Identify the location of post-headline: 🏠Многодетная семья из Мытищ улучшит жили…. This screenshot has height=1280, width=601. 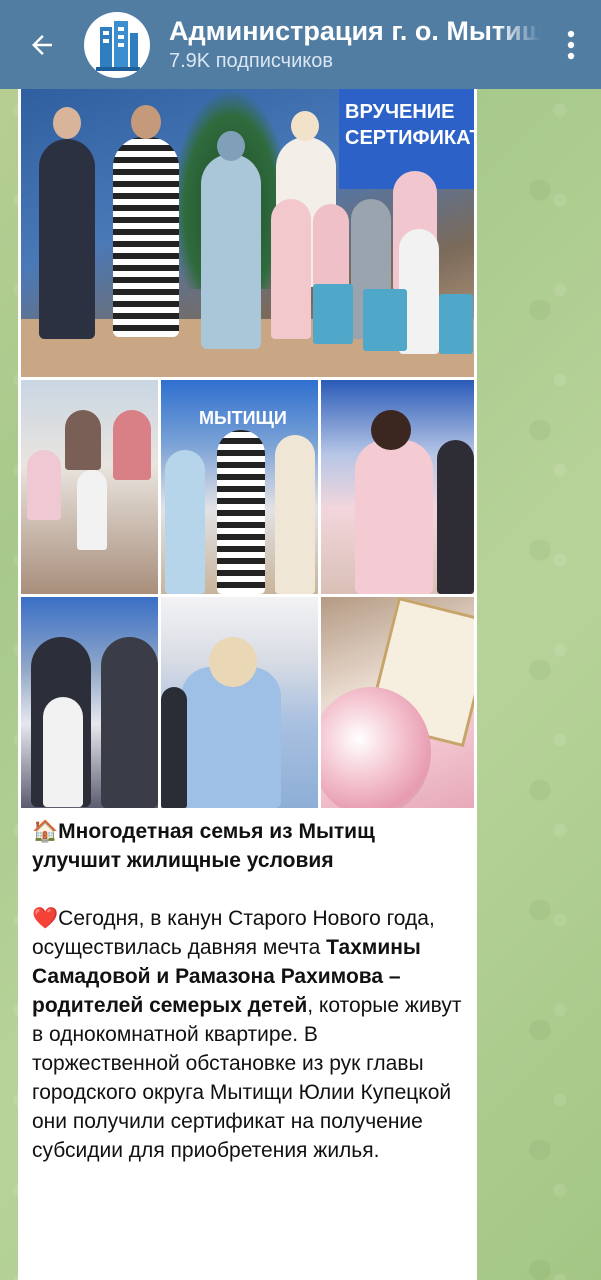
(247, 846).